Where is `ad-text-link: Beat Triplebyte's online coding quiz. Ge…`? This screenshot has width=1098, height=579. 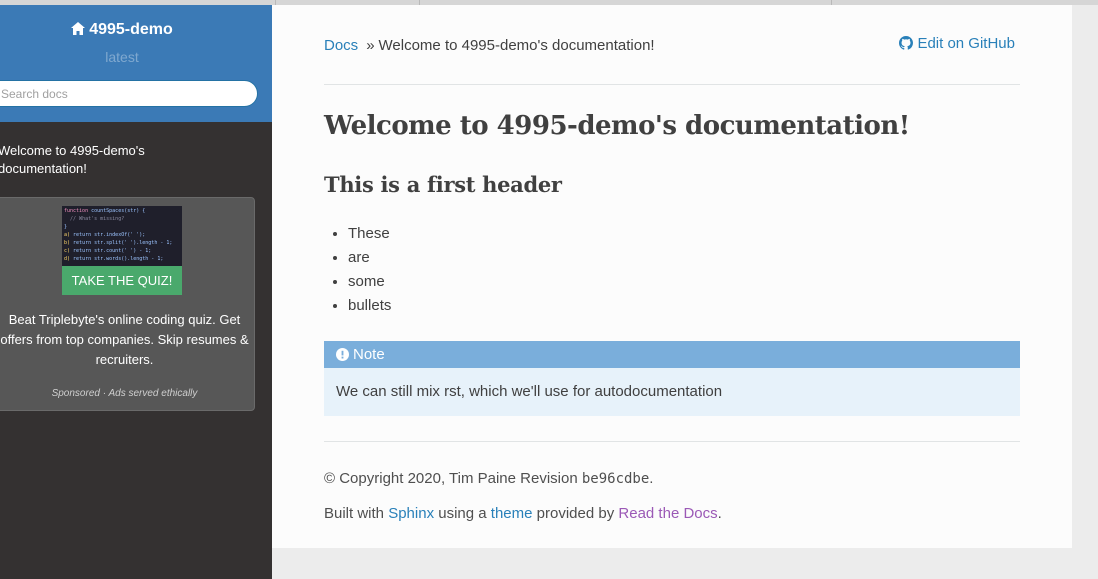
ad-text-link: Beat Triplebyte's online coding quiz. Ge… is located at coordinates (127, 340).